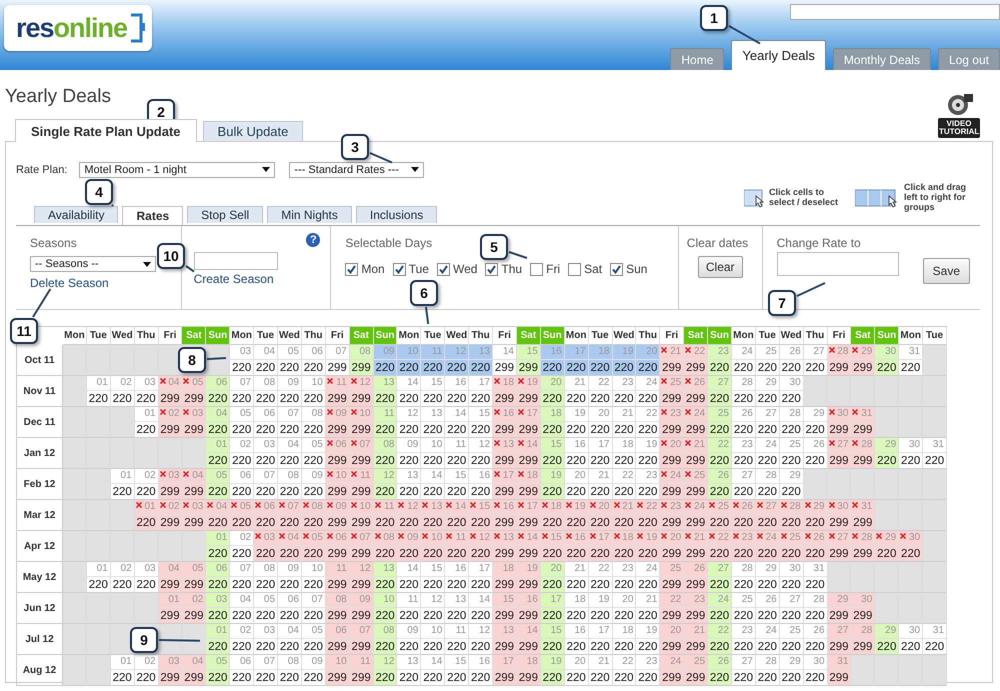 The width and height of the screenshot is (1000, 691). Describe the element at coordinates (505, 670) in the screenshot. I see `calendar-cell: 17 299` at that location.